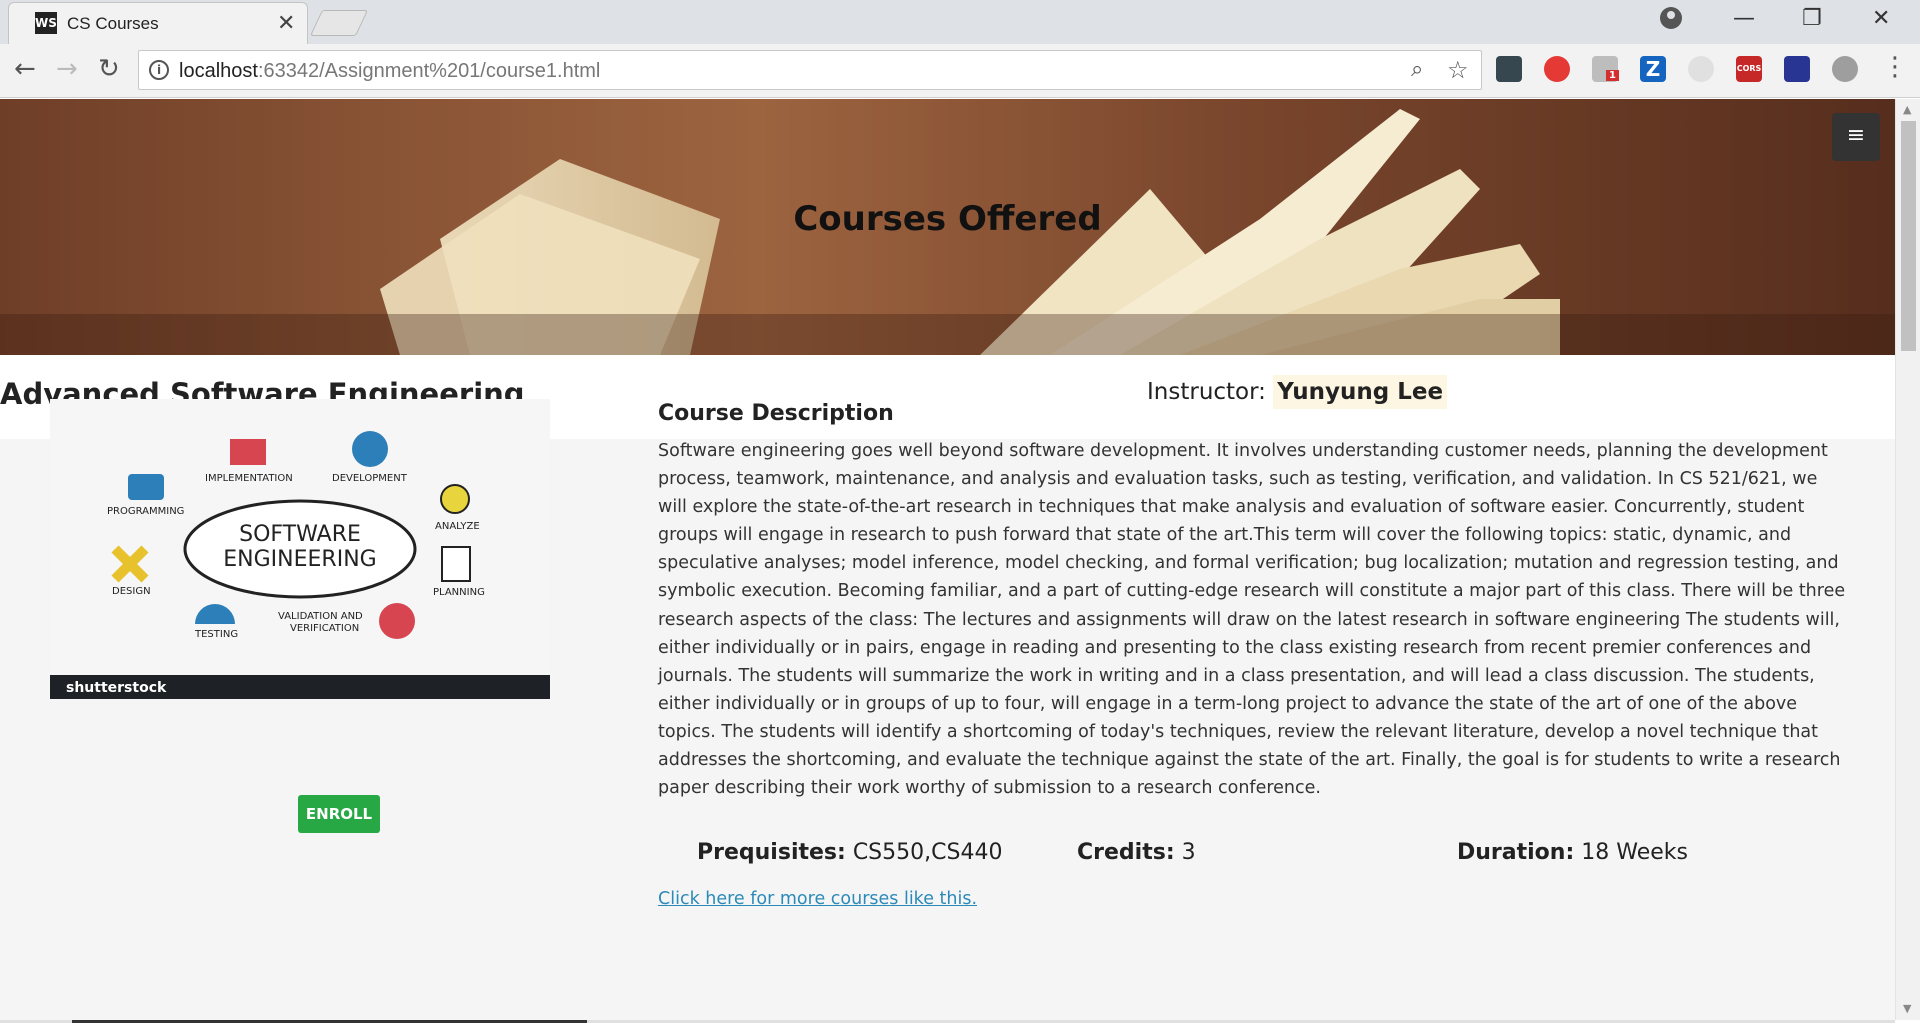 The width and height of the screenshot is (1920, 1023). What do you see at coordinates (1557, 69) in the screenshot?
I see `extension-opera-icon` at bounding box center [1557, 69].